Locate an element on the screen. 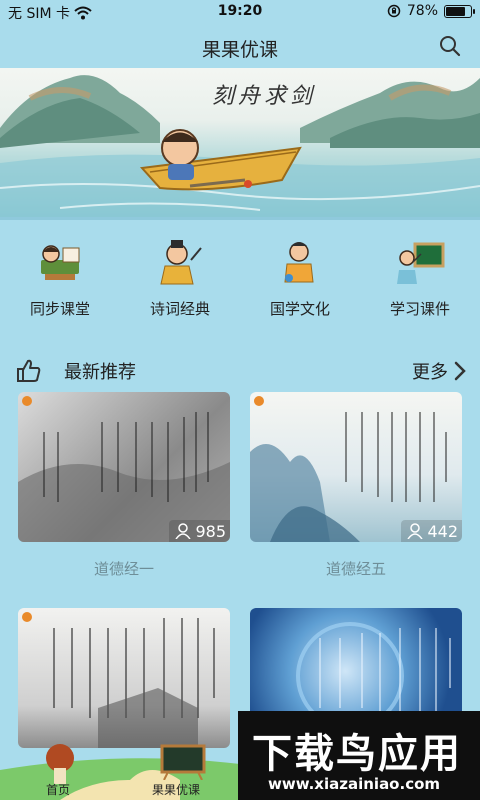  card-daodejing-5: 442 道德经五 is located at coordinates (356, 485).